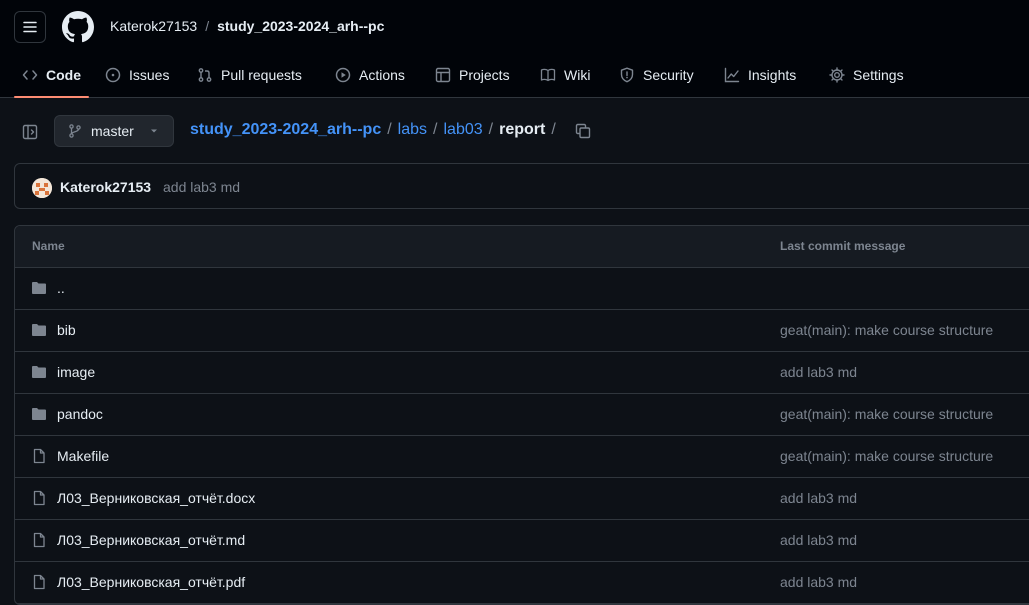 This screenshot has width=1029, height=605. What do you see at coordinates (843, 246) in the screenshot?
I see `column-header-message: Last commit message` at bounding box center [843, 246].